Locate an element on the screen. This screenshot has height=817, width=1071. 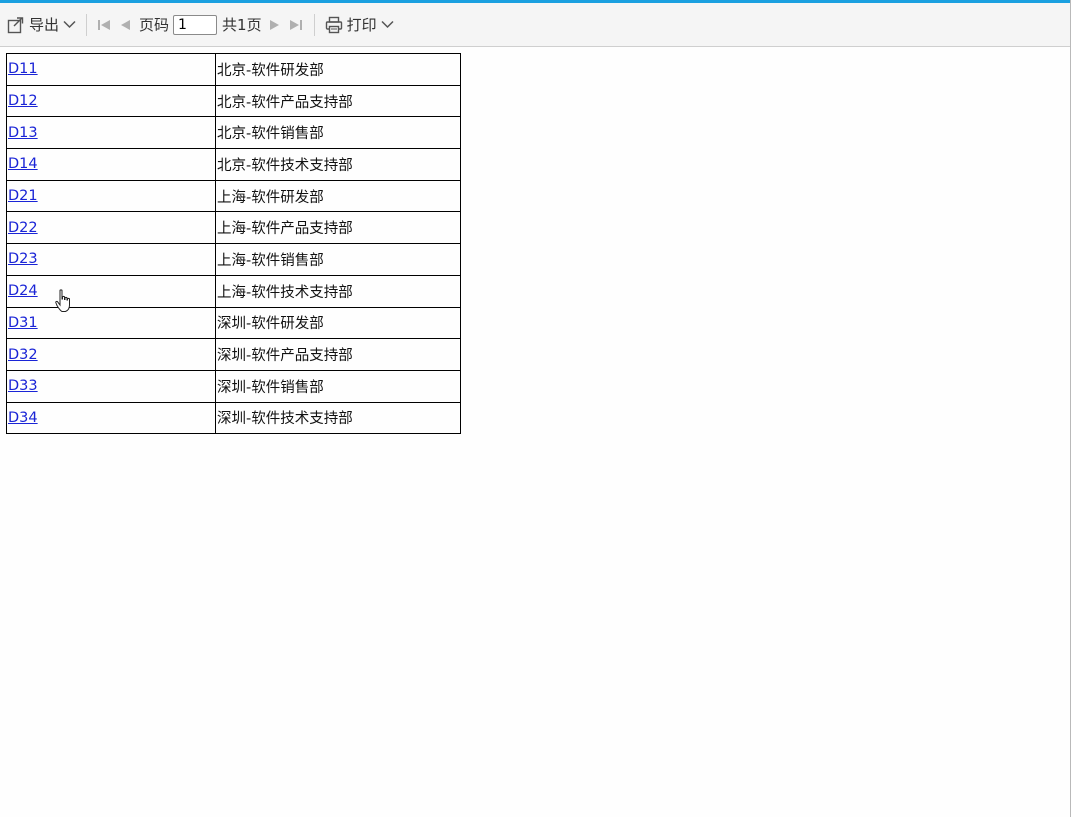
department-code-link: D14 is located at coordinates (23, 164).